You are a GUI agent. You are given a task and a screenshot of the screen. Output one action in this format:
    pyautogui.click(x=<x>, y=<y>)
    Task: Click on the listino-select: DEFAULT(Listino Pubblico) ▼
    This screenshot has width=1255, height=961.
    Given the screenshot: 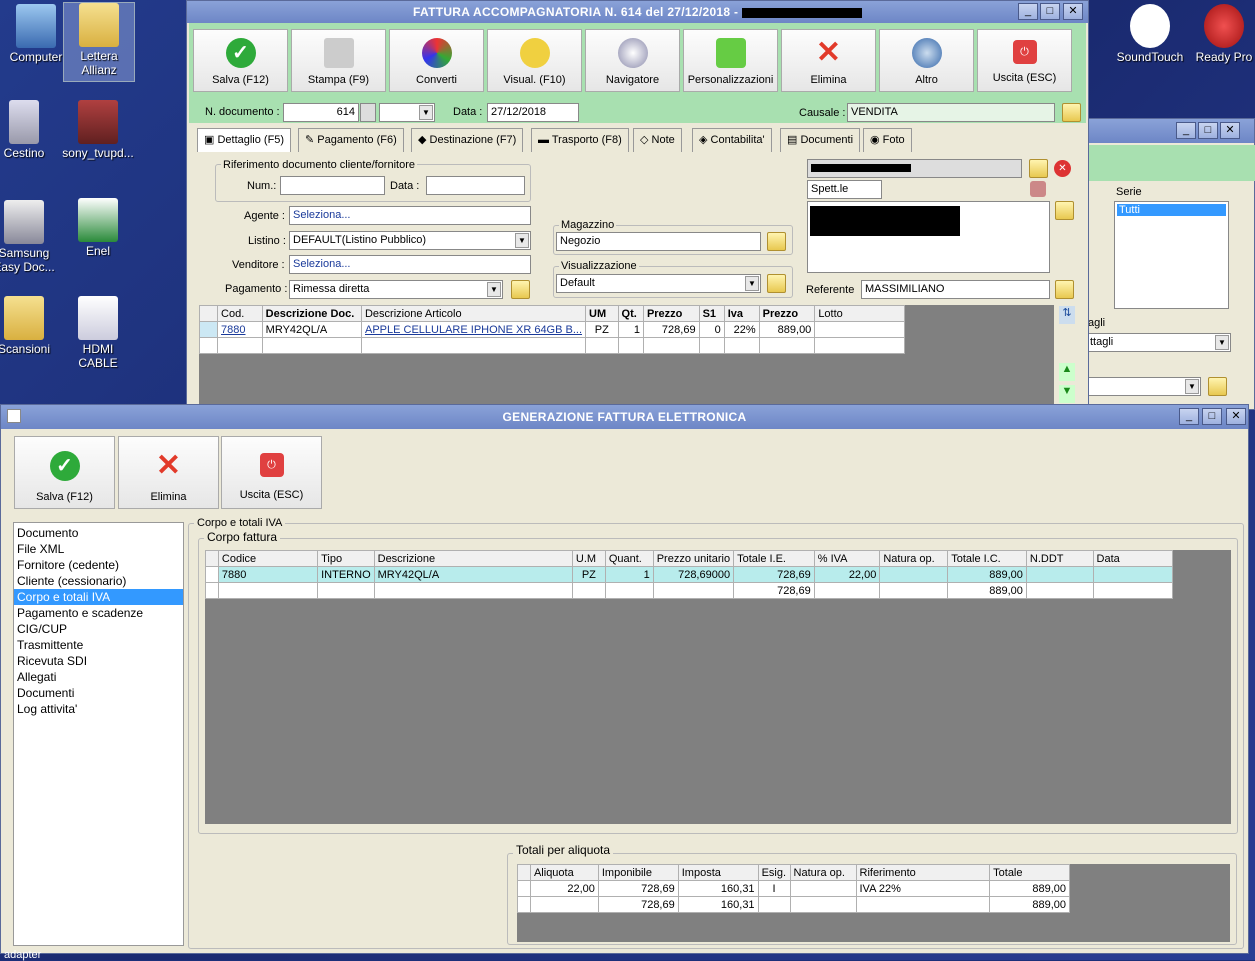 What is the action you would take?
    pyautogui.click(x=410, y=240)
    